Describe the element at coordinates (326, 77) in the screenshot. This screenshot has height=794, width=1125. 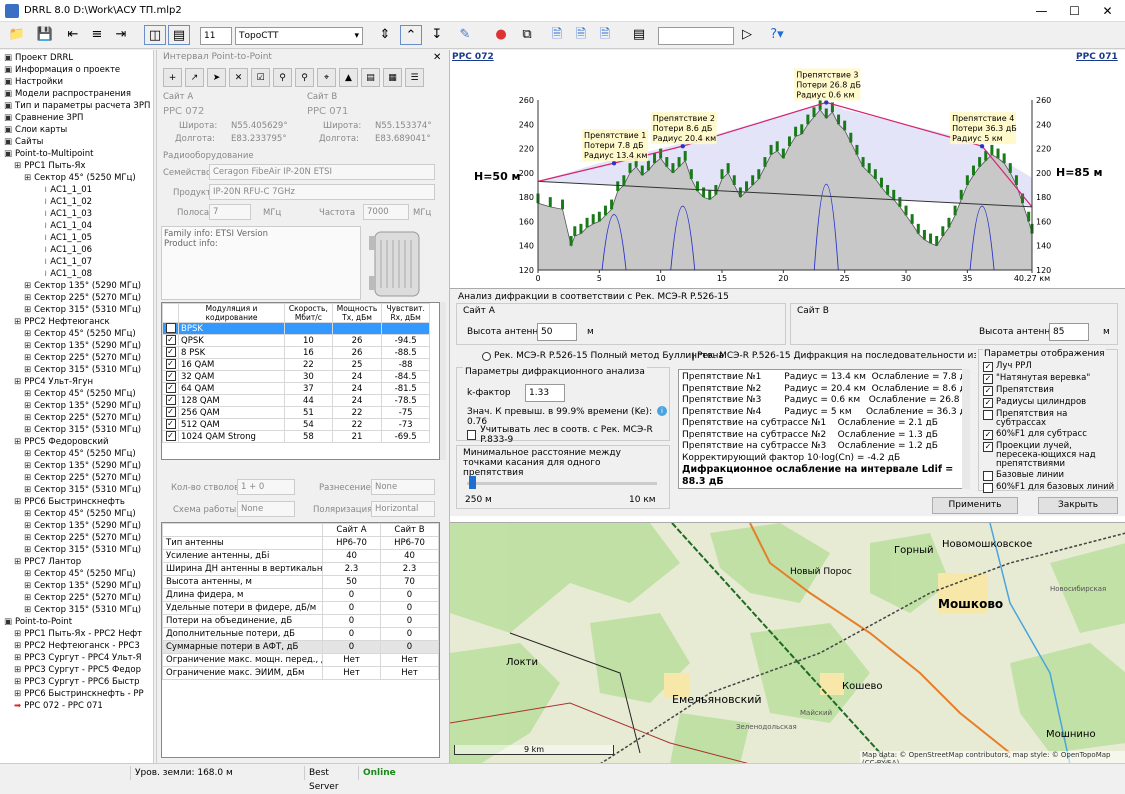
I see `target-icon: ⌖` at that location.